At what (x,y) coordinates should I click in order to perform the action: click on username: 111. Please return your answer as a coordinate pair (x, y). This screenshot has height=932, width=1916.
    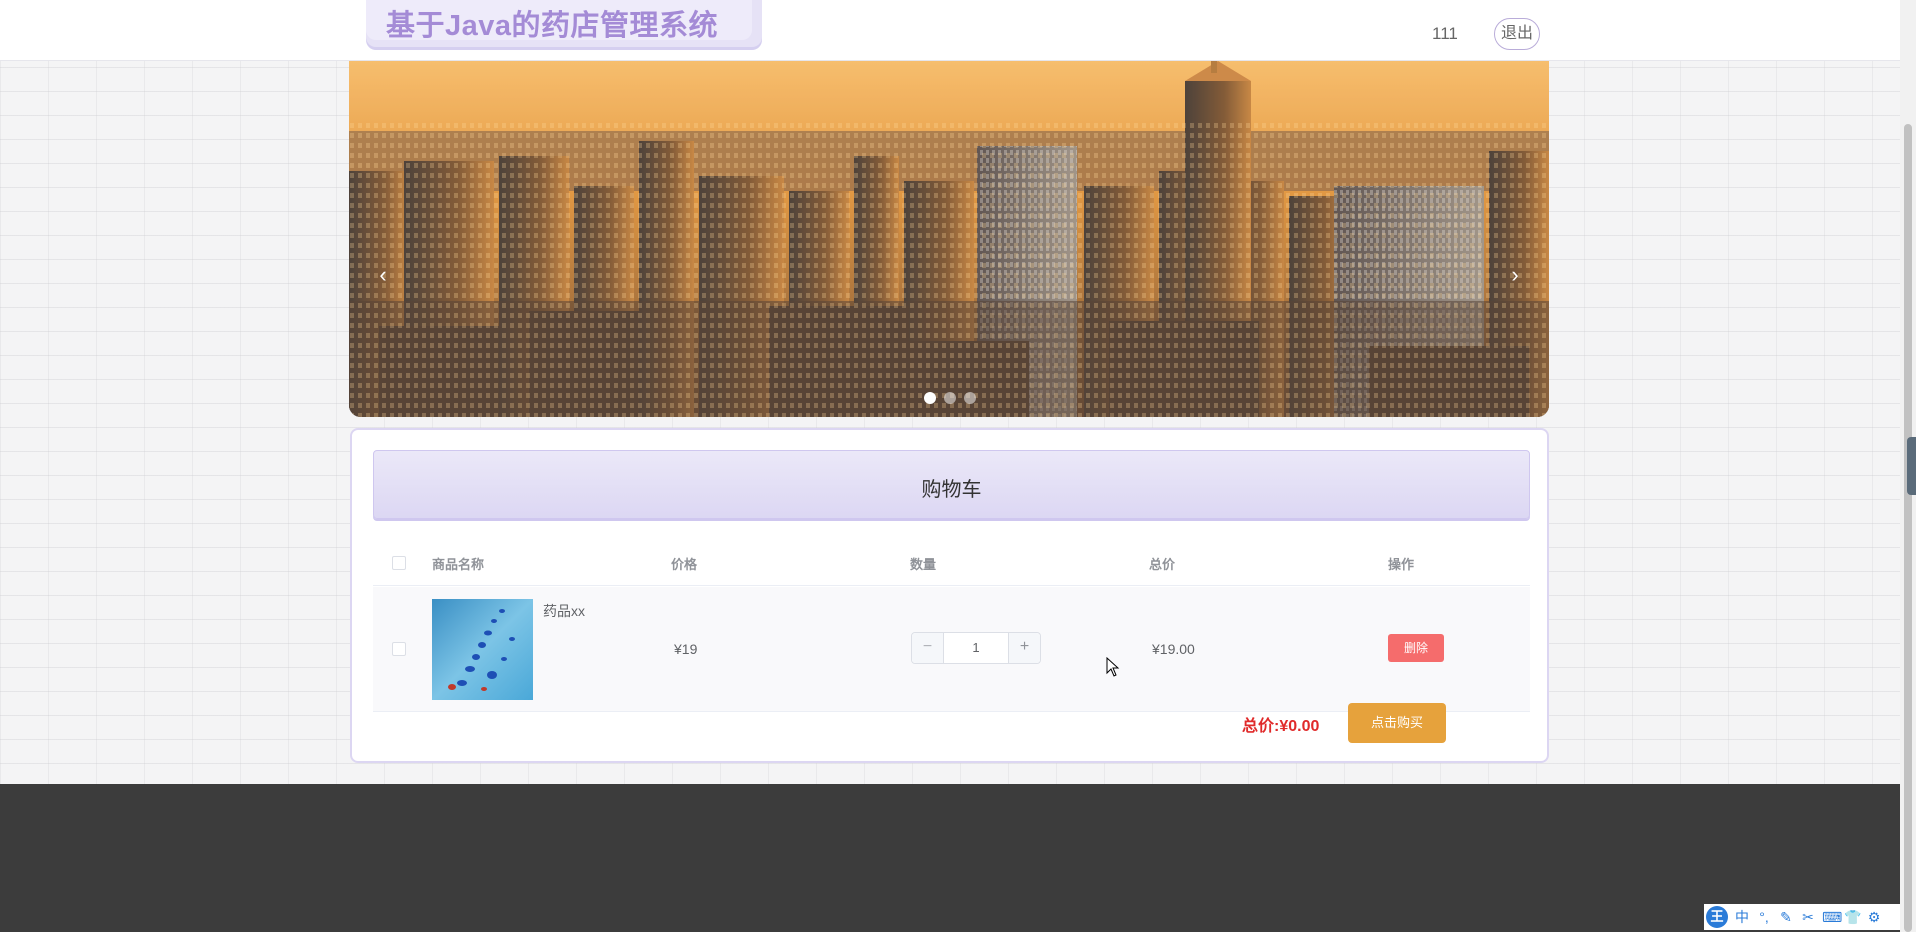
    Looking at the image, I should click on (1445, 33).